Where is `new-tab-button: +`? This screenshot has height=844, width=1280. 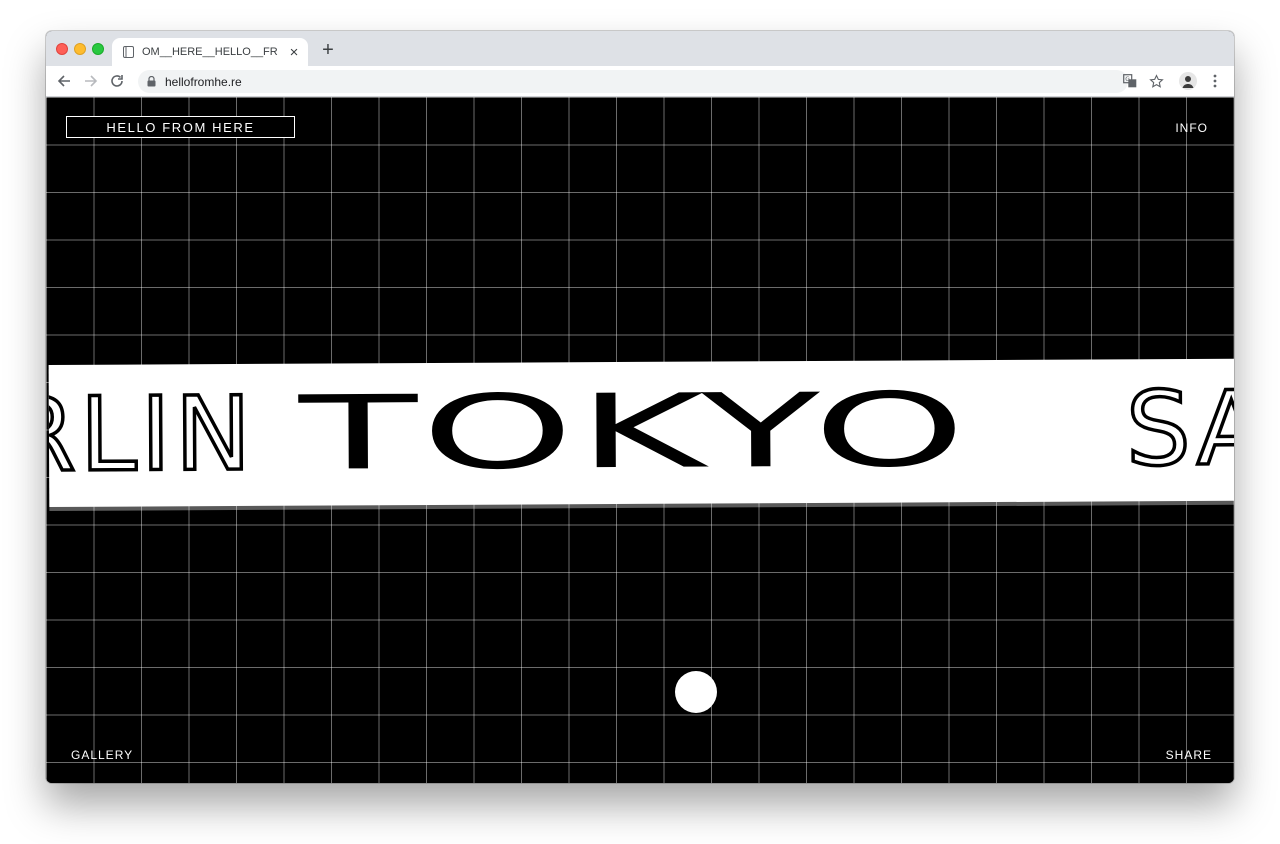 new-tab-button: + is located at coordinates (328, 50).